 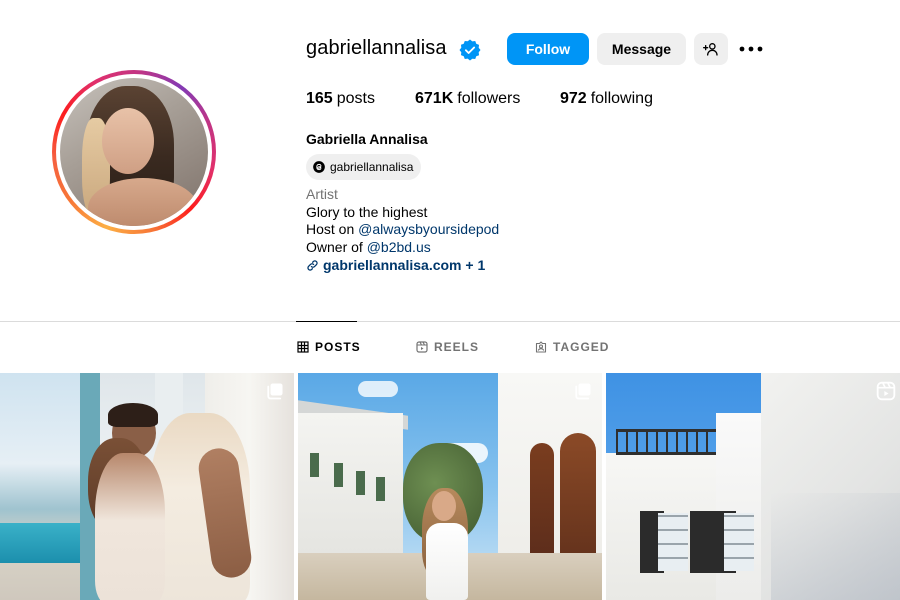 I want to click on following-count-label: following, so click(x=621, y=98).